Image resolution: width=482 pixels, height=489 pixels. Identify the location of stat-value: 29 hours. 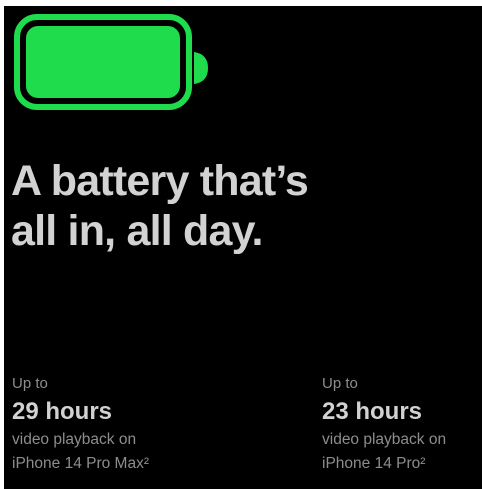
(62, 411).